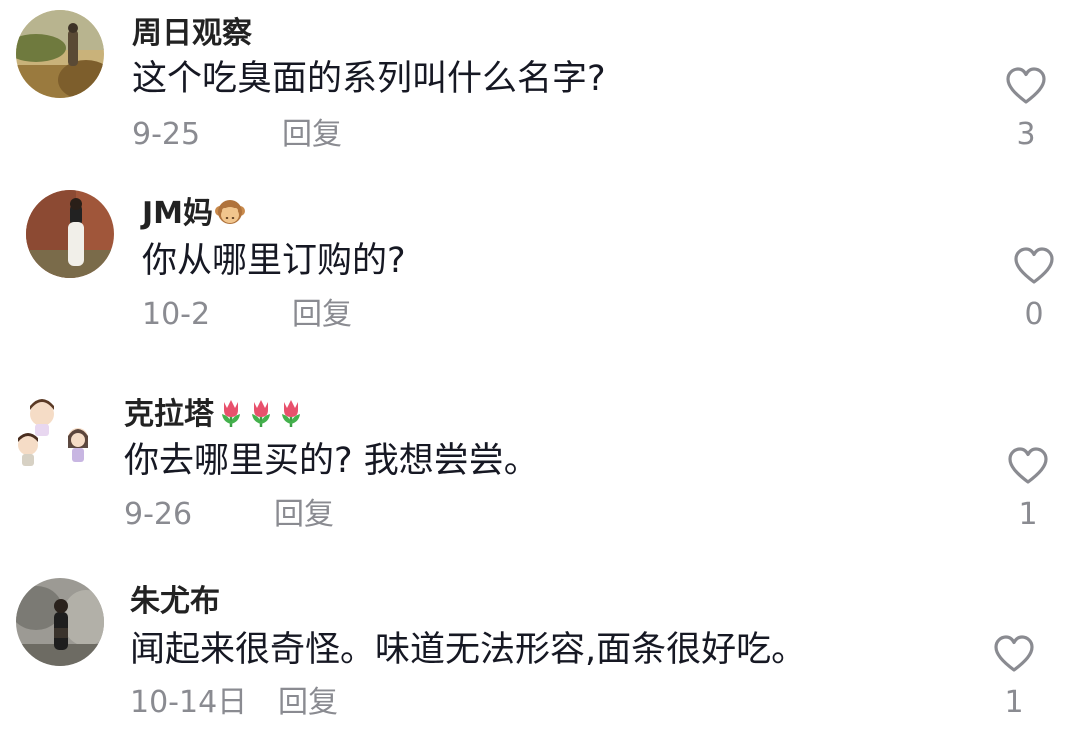  I want to click on comment-text: 闻起来很奇怪。味道无法形容,面条很好吃。, so click(468, 650).